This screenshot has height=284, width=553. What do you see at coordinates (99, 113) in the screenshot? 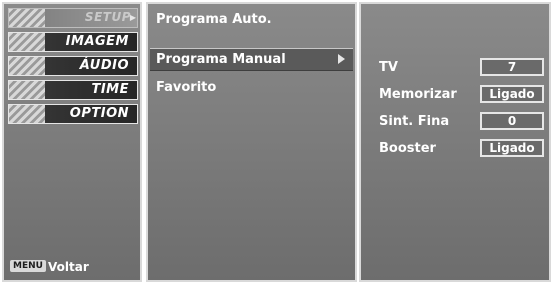
I see `tab-option-label: OPTION` at bounding box center [99, 113].